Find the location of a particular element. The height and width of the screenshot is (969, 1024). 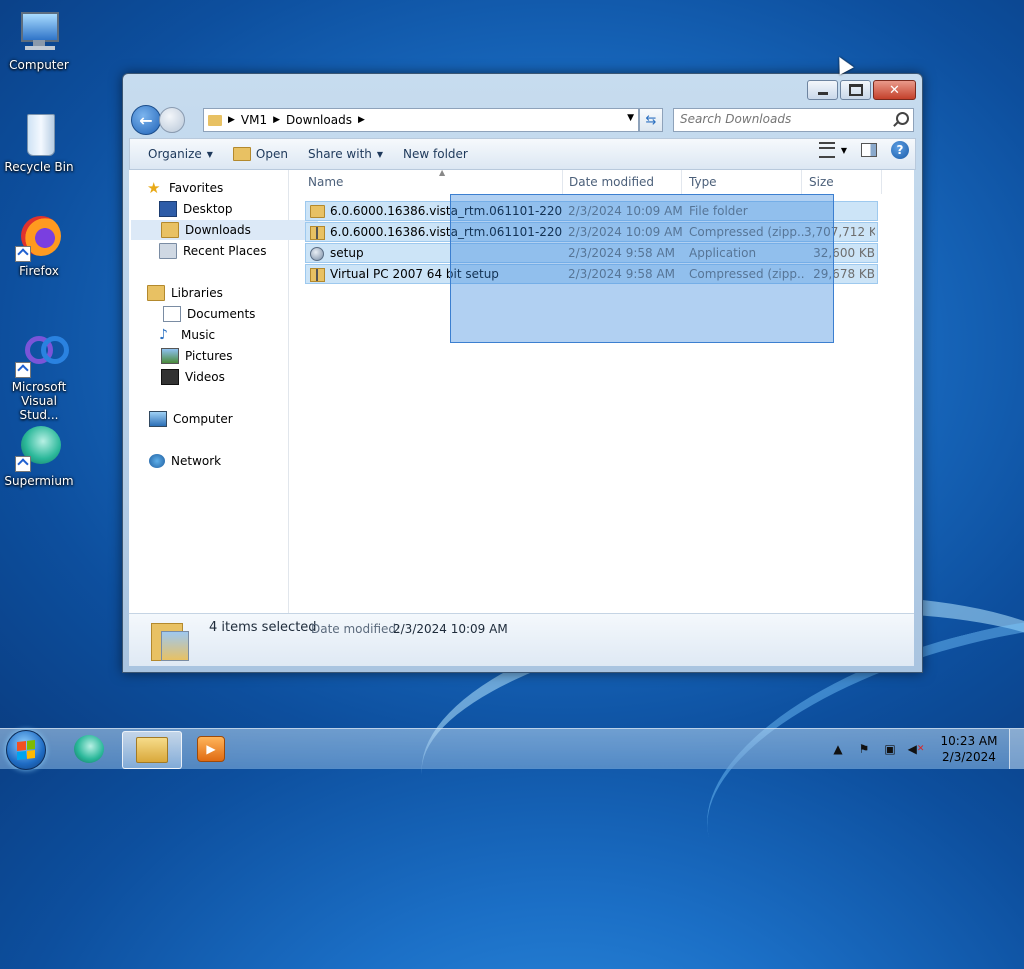

zip-folder-icon is located at coordinates (317, 275).